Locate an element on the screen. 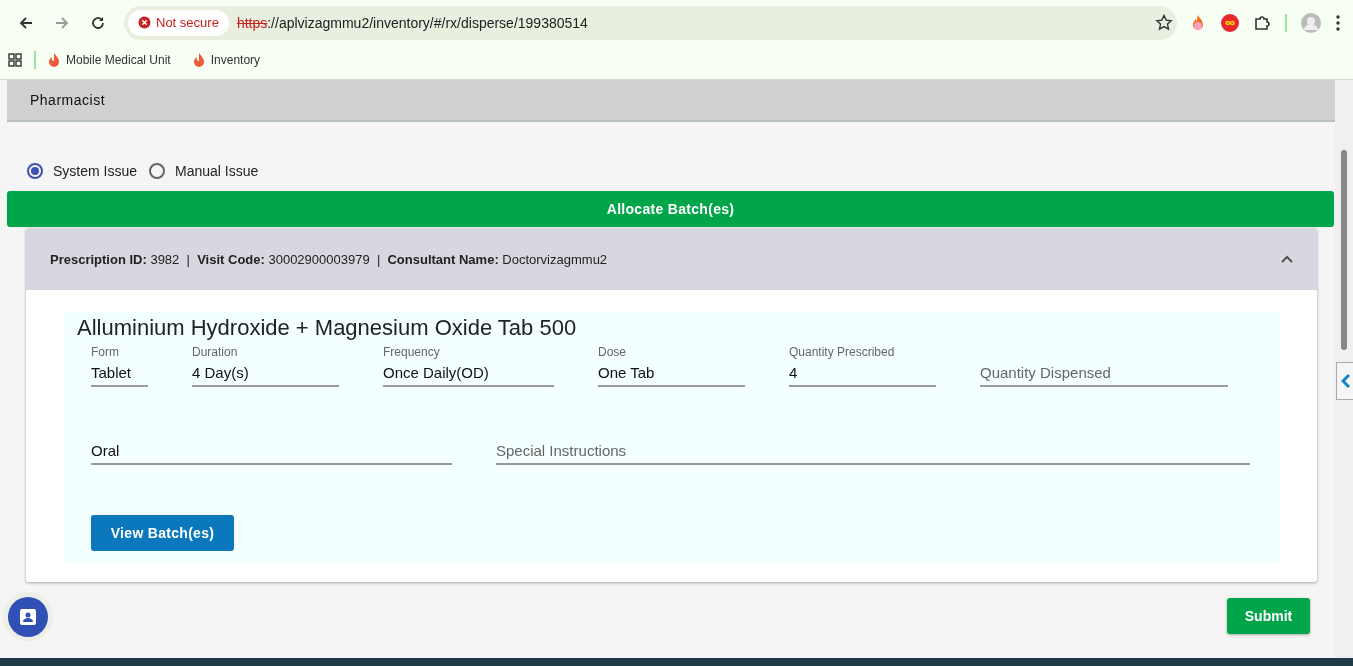  page-header: Pharmacist is located at coordinates (671, 101).